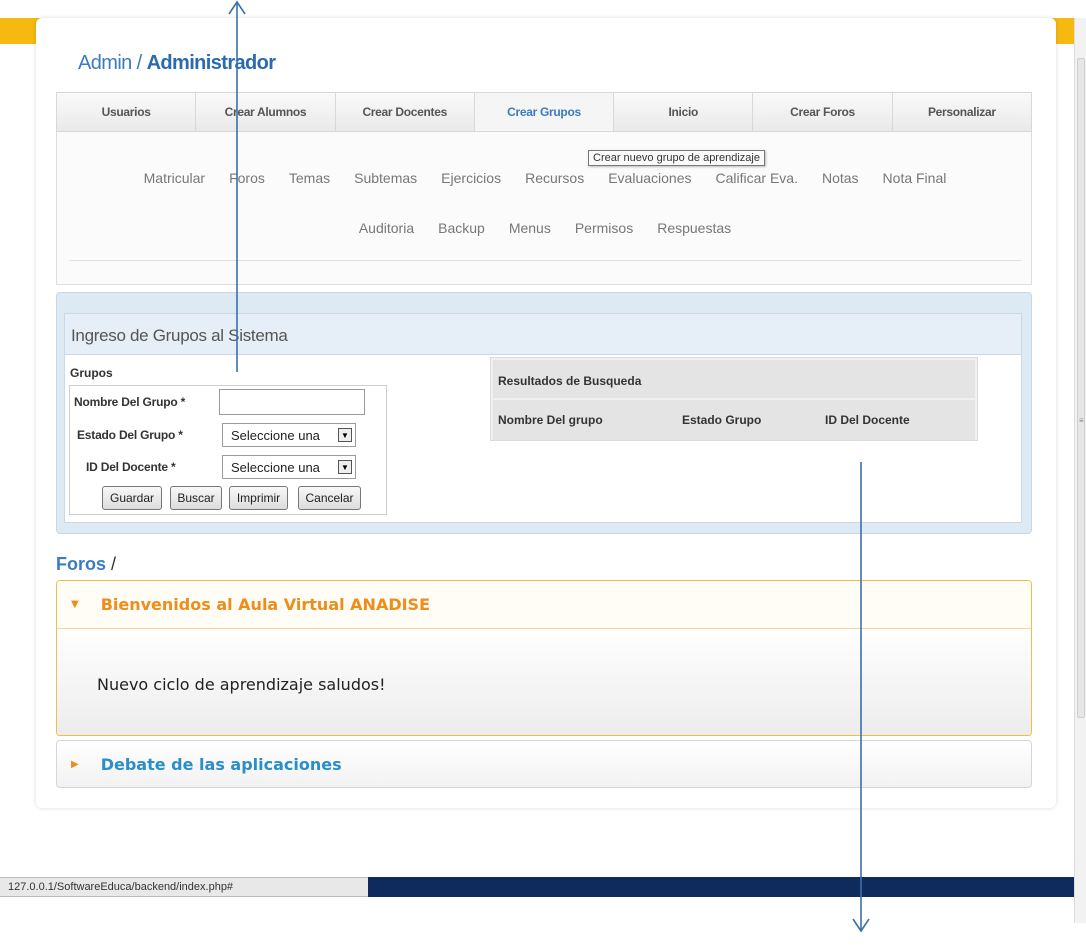 This screenshot has height=945, width=1086. I want to click on subnav-menus: Menus, so click(530, 228).